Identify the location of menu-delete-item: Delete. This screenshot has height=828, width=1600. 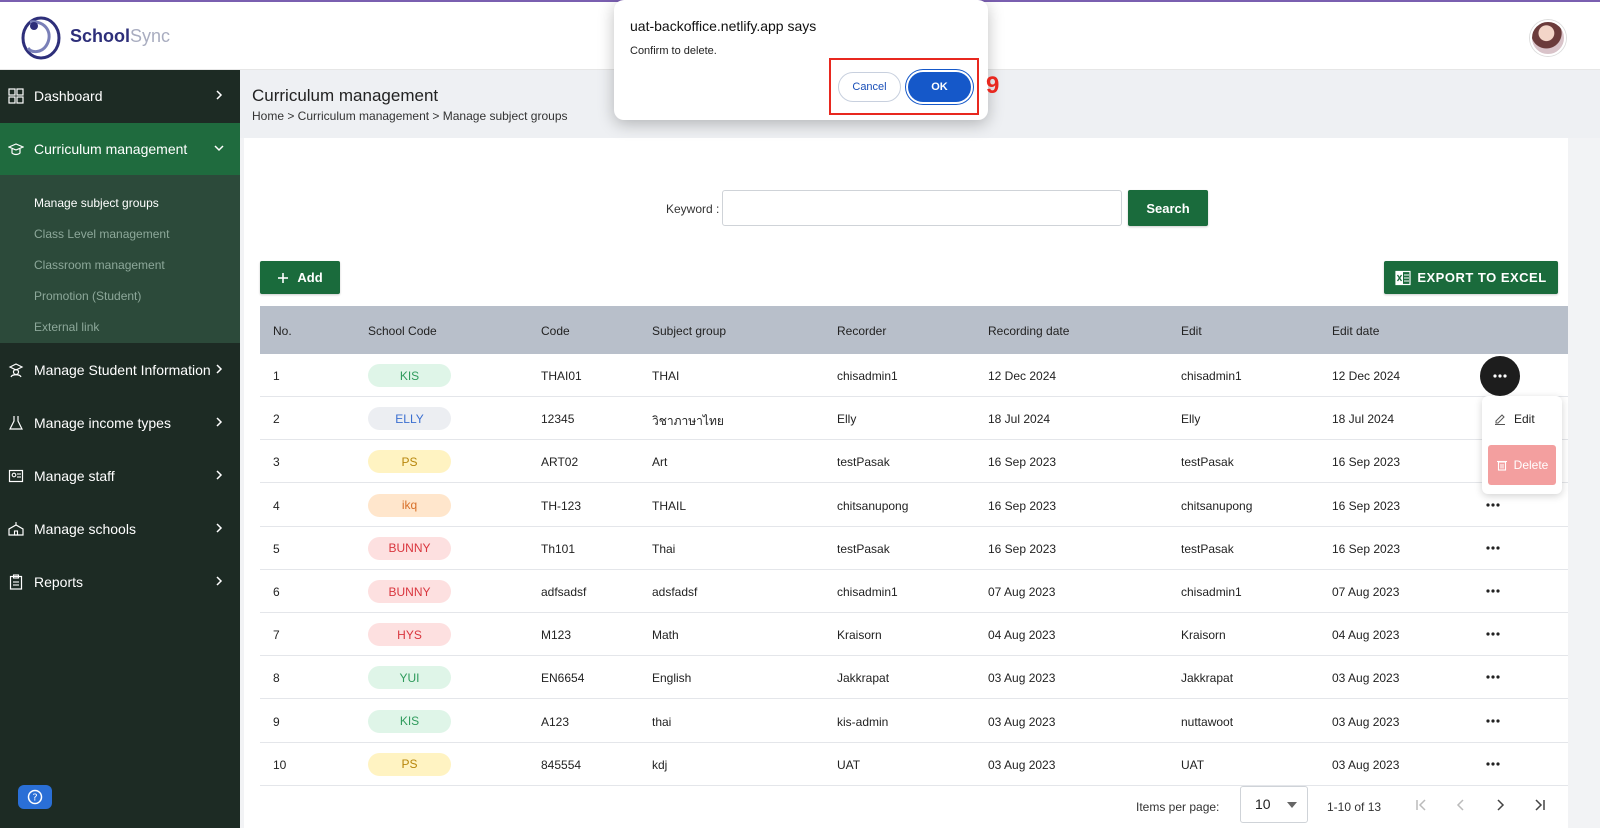
(1522, 465).